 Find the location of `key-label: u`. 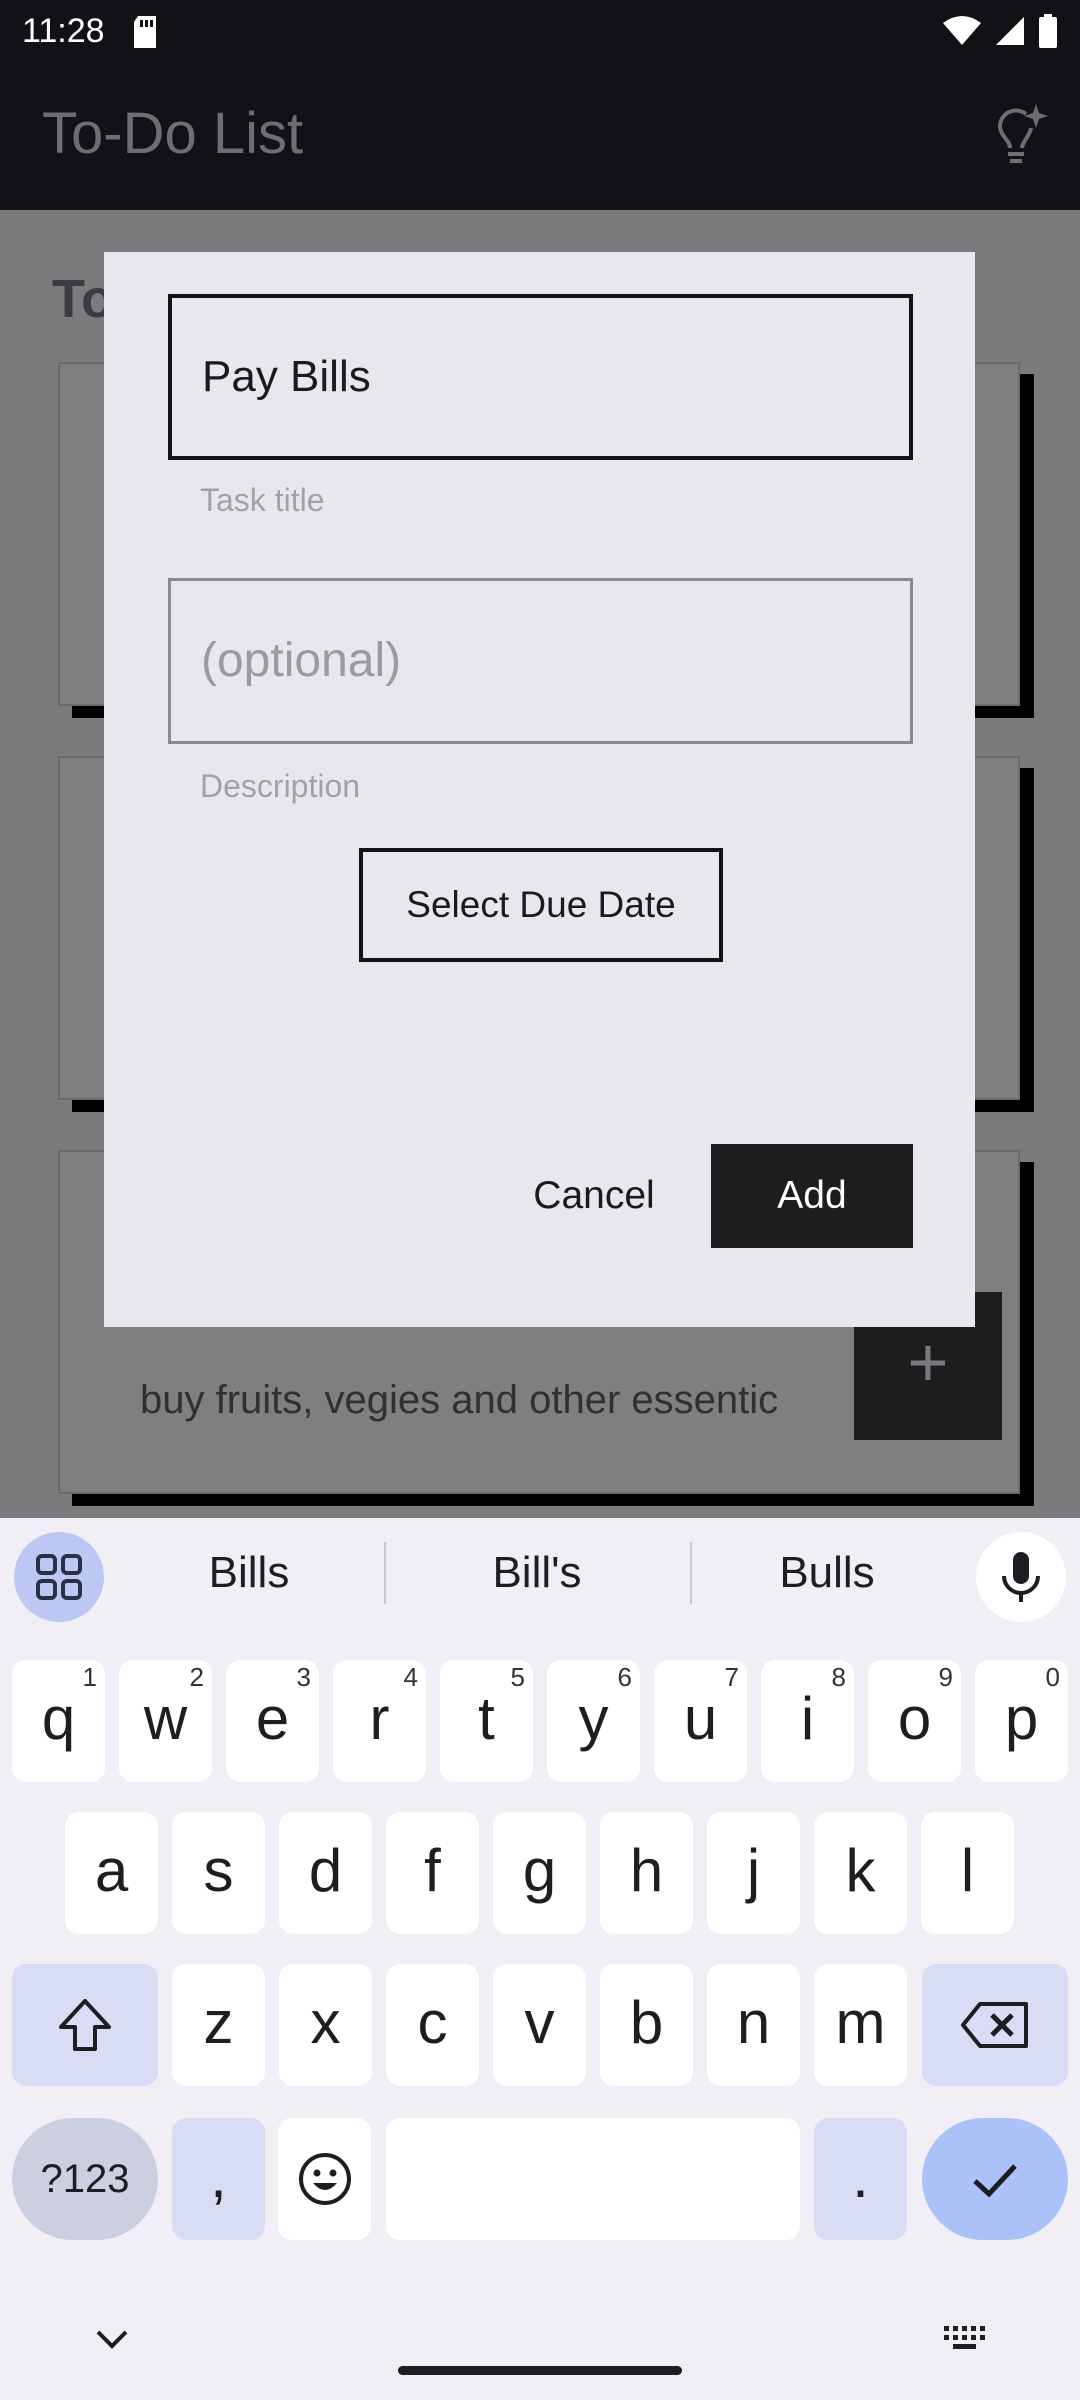

key-label: u is located at coordinates (700, 1718).